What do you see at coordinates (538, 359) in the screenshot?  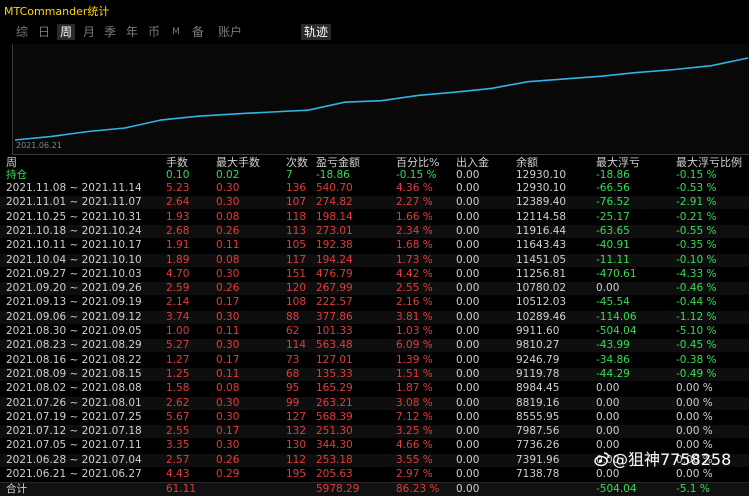 I see `cell-balance: 9246.79` at bounding box center [538, 359].